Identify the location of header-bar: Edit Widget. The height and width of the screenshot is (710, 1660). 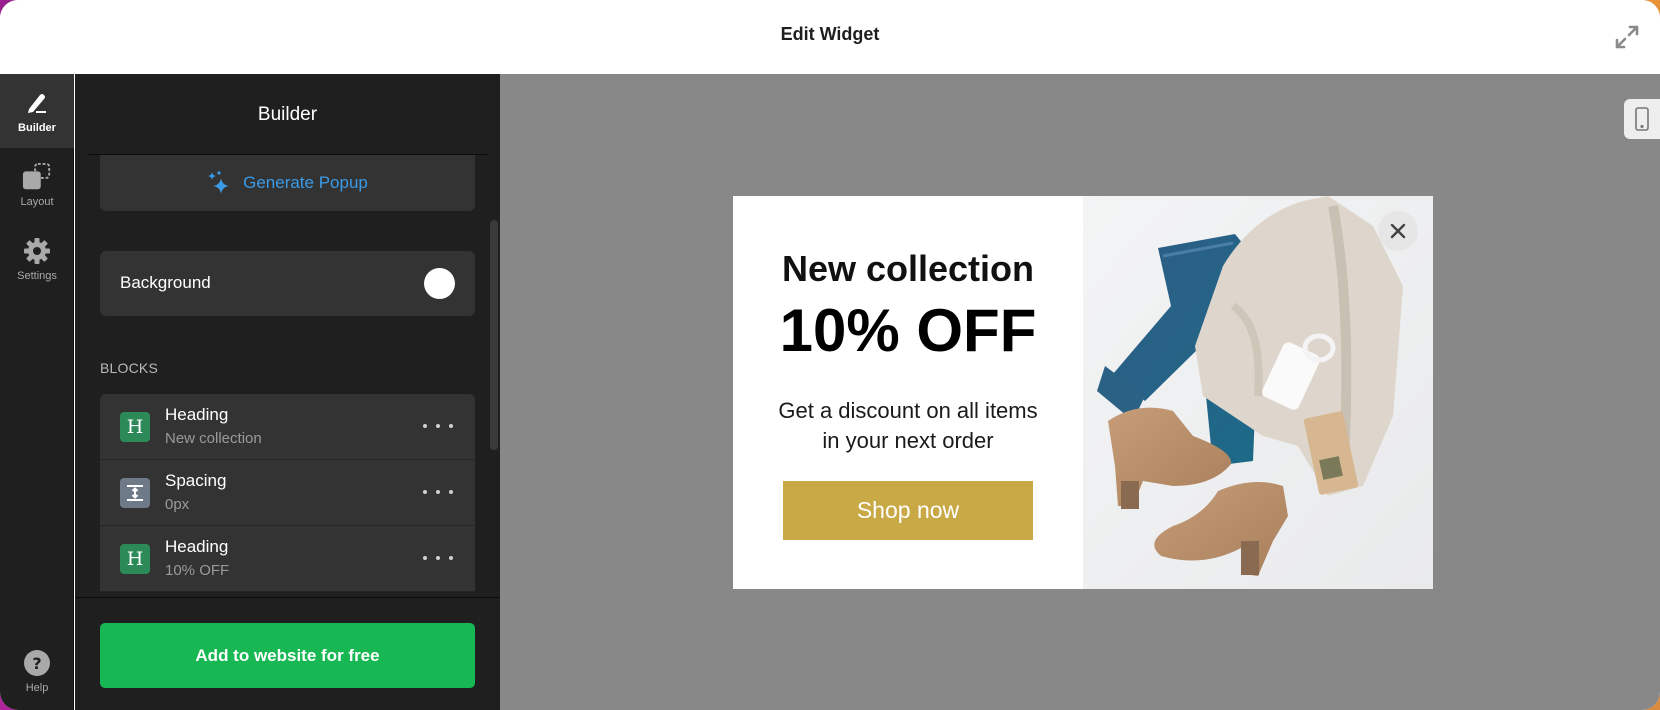
(830, 37).